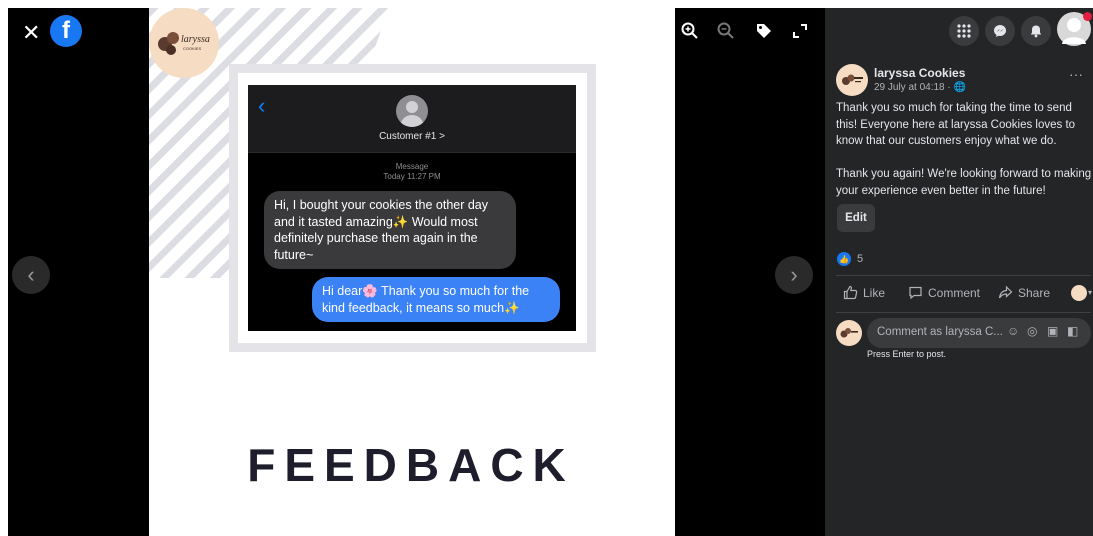 The image size is (1093, 536). I want to click on next-photo-button: ›, so click(794, 275).